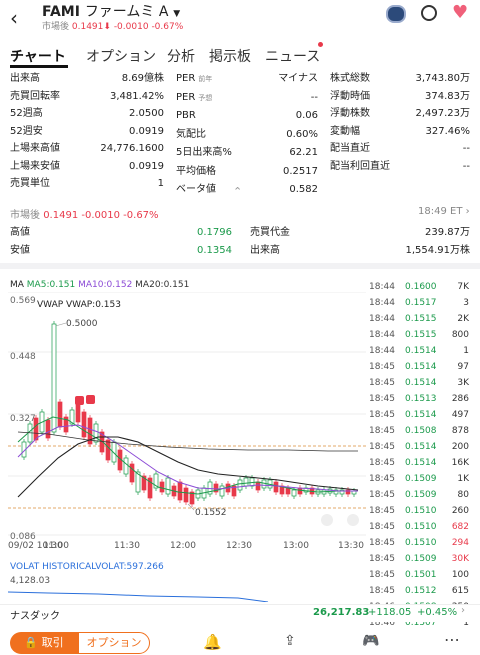  What do you see at coordinates (419, 335) in the screenshot?
I see `trade-row: 18:44 0.1515 800` at bounding box center [419, 335].